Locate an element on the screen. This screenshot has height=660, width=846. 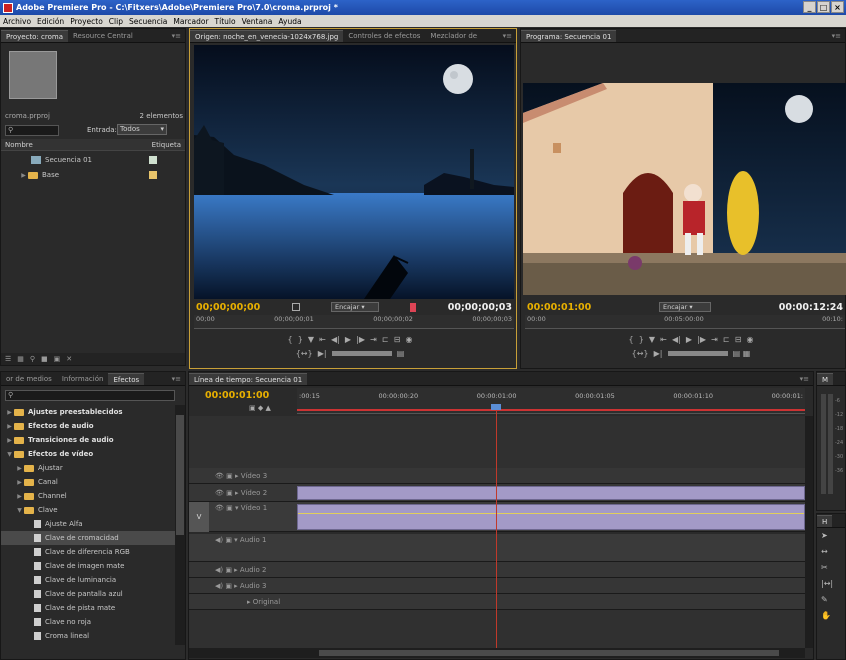
effects-item: ▶ Ajustes preestablecidos is located at coordinates (88, 412).